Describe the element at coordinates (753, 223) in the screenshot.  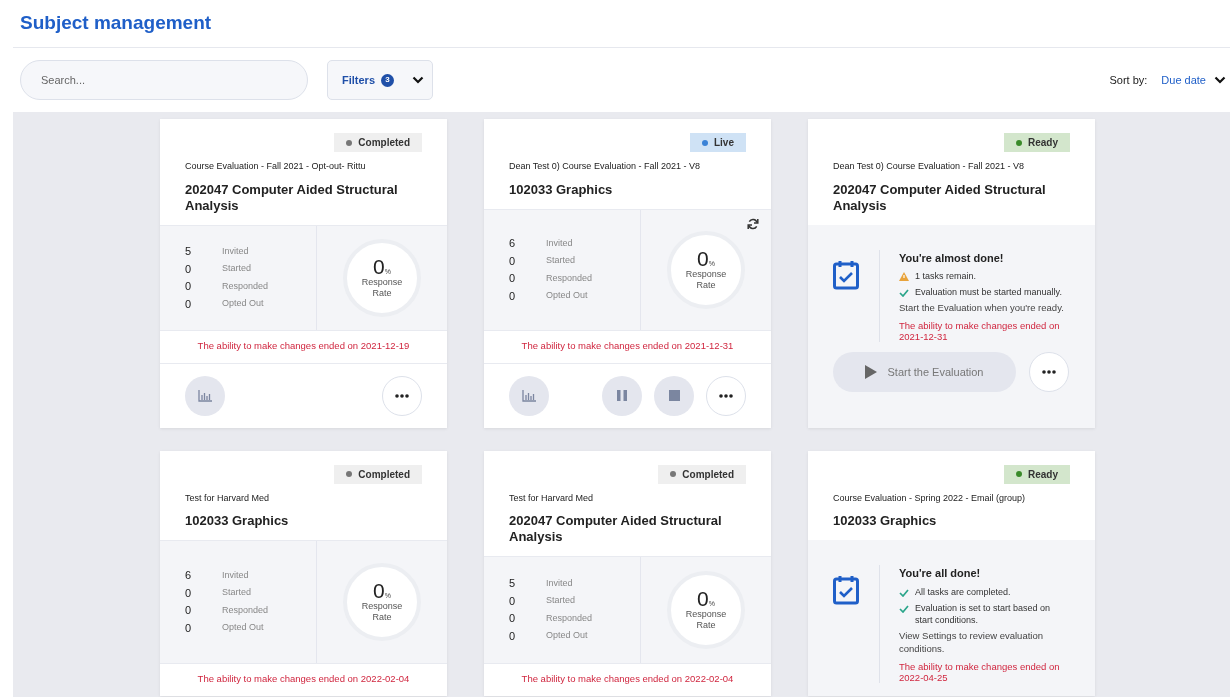
I see `refresh-icon` at that location.